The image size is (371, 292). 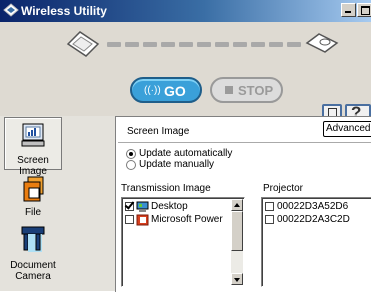 I want to click on scroll-up-button, so click(x=237, y=205).